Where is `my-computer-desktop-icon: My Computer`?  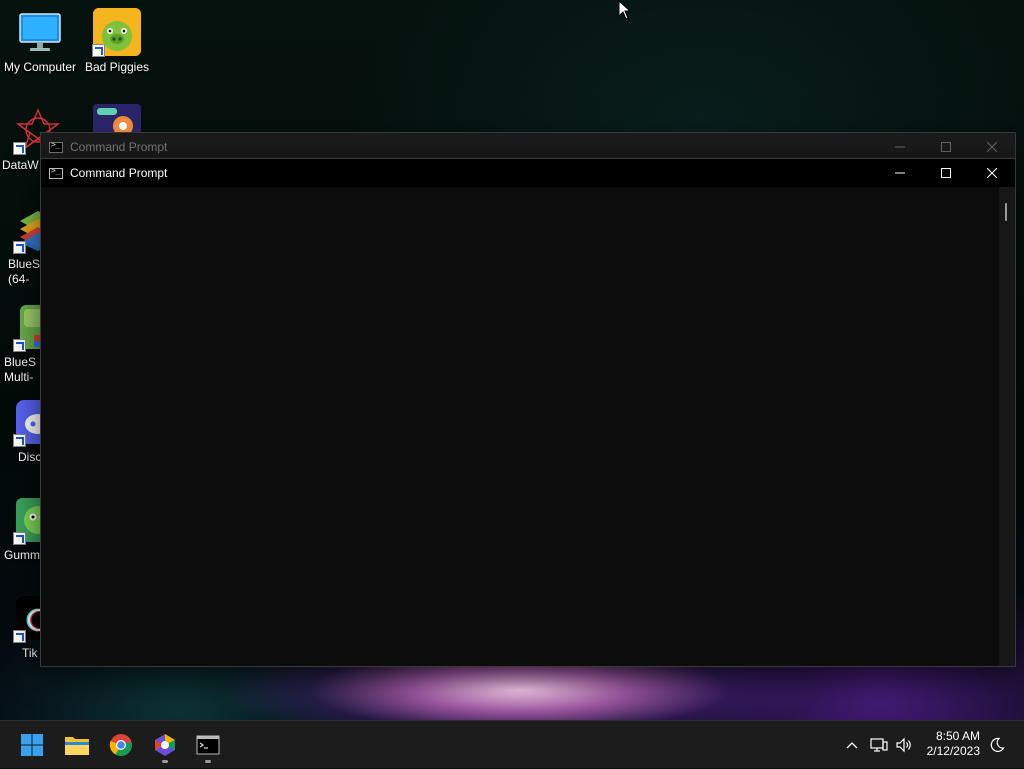 my-computer-desktop-icon: My Computer is located at coordinates (40, 41).